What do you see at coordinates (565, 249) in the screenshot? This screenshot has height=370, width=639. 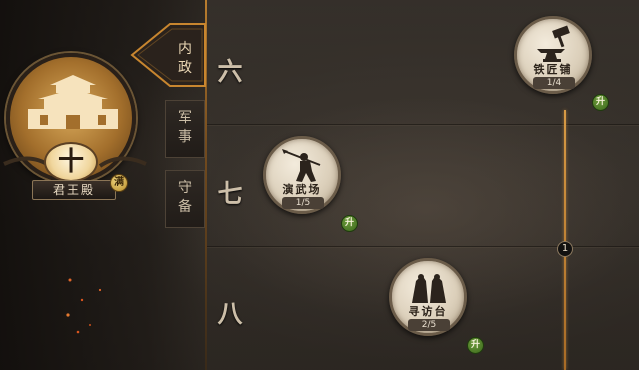 I see `path-step-marker: 1` at bounding box center [565, 249].